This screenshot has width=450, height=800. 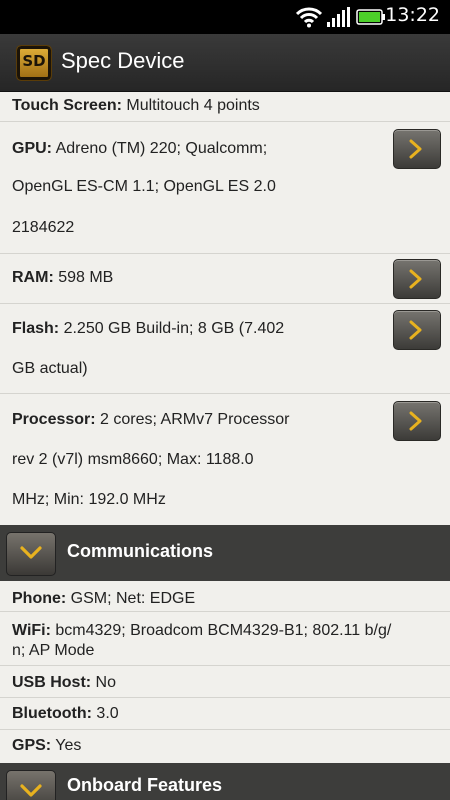 What do you see at coordinates (83, 277) in the screenshot?
I see `ram-value: 598 MB` at bounding box center [83, 277].